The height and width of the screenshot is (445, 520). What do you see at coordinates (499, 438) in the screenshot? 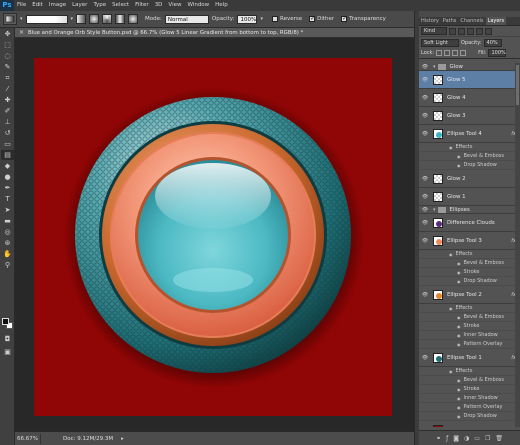
I see `delete-layer-icon: 🗑` at bounding box center [499, 438].